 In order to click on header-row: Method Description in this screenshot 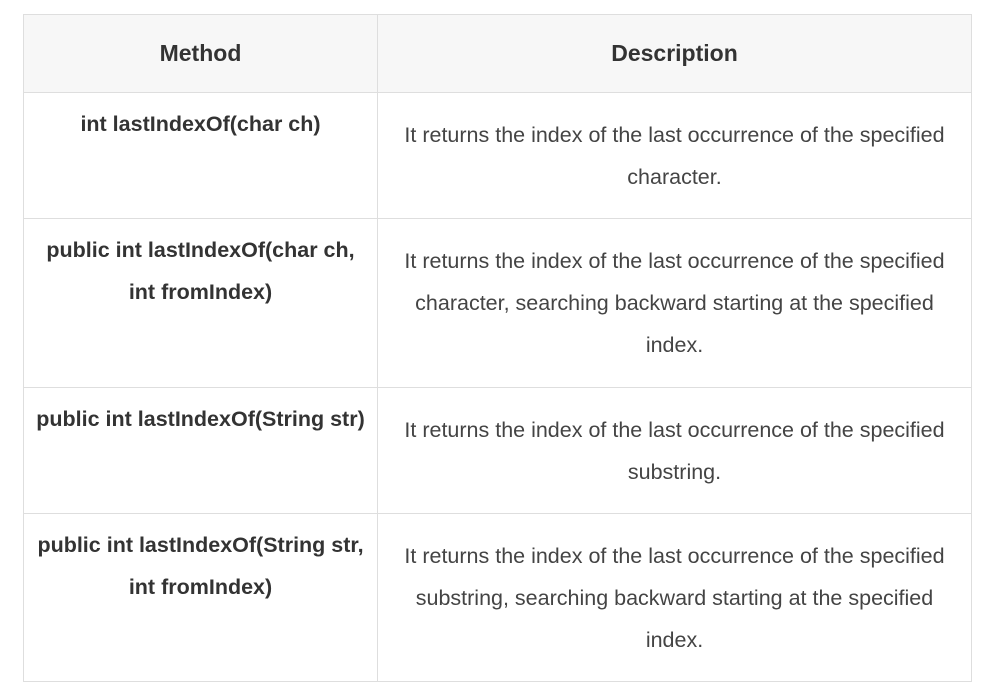, I will do `click(497, 53)`.